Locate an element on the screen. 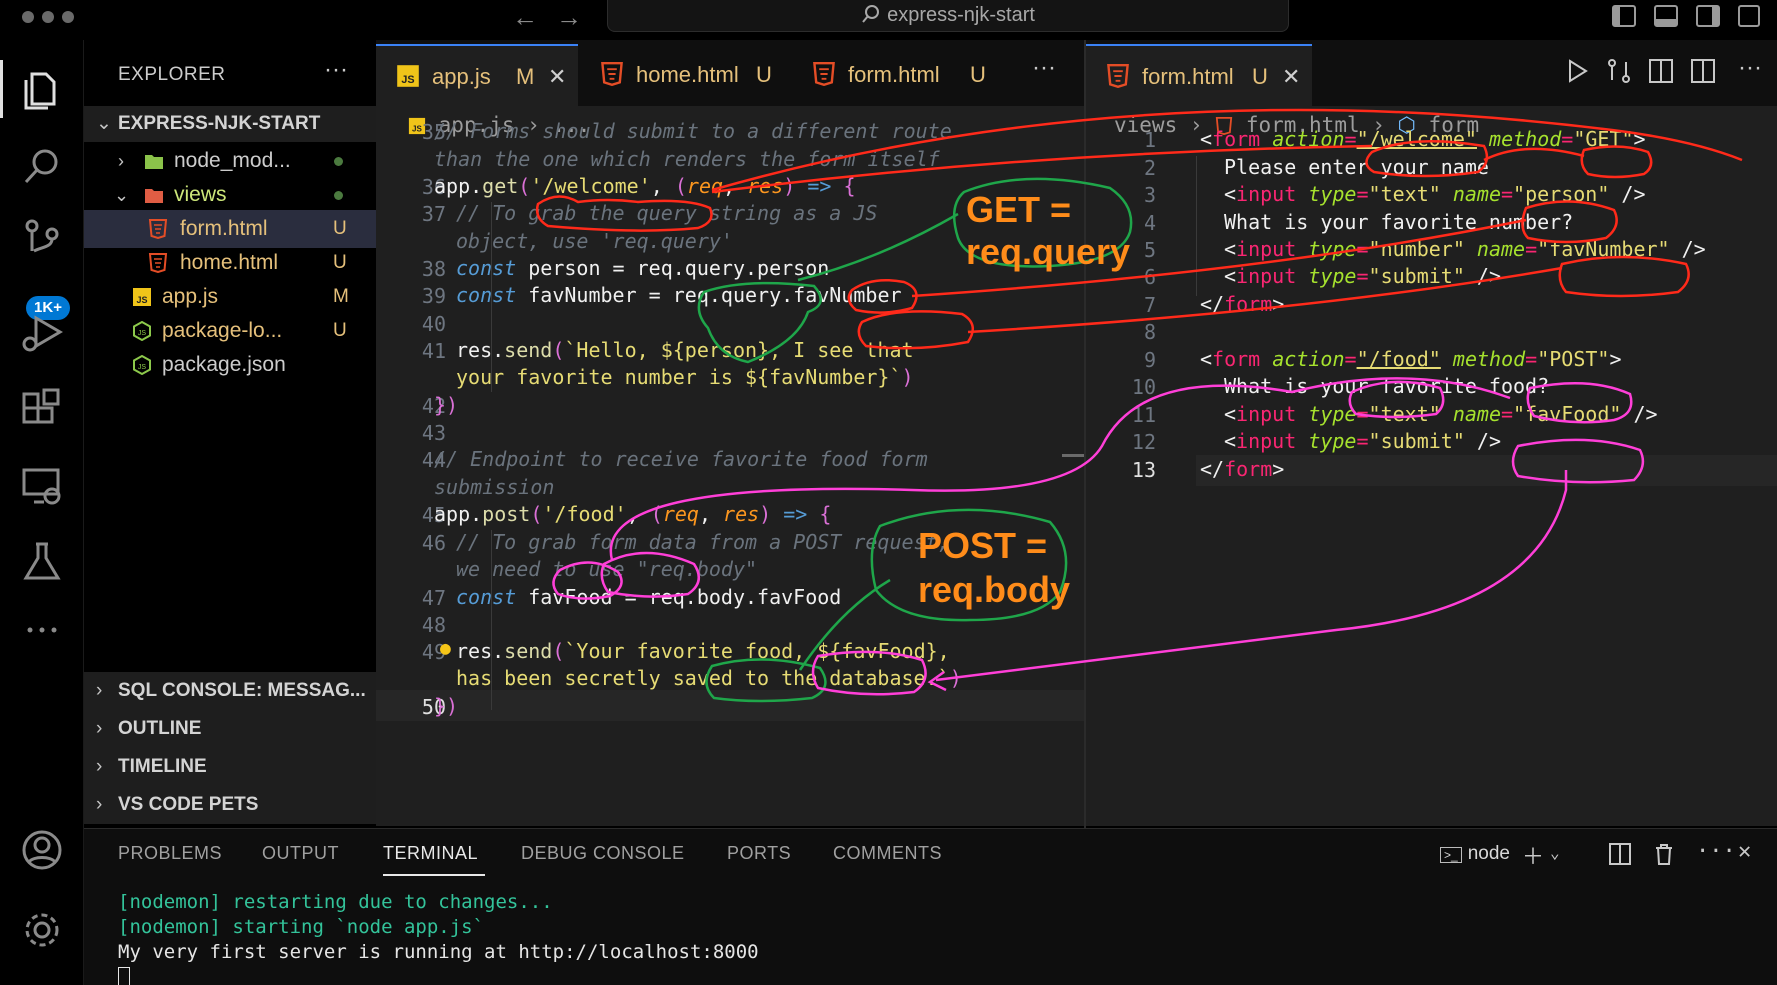 The image size is (1777, 985). account-icon is located at coordinates (42, 850).